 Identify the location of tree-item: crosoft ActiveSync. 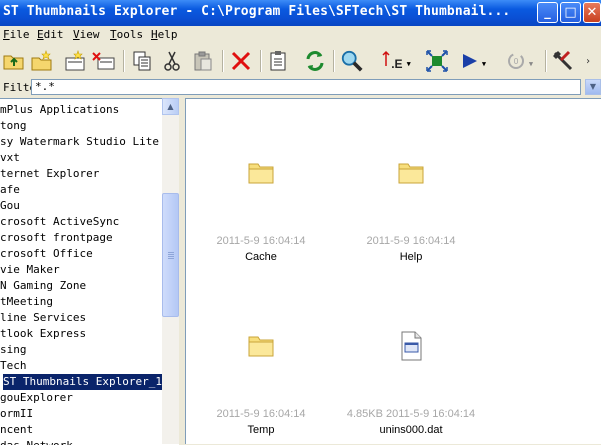
(59, 222).